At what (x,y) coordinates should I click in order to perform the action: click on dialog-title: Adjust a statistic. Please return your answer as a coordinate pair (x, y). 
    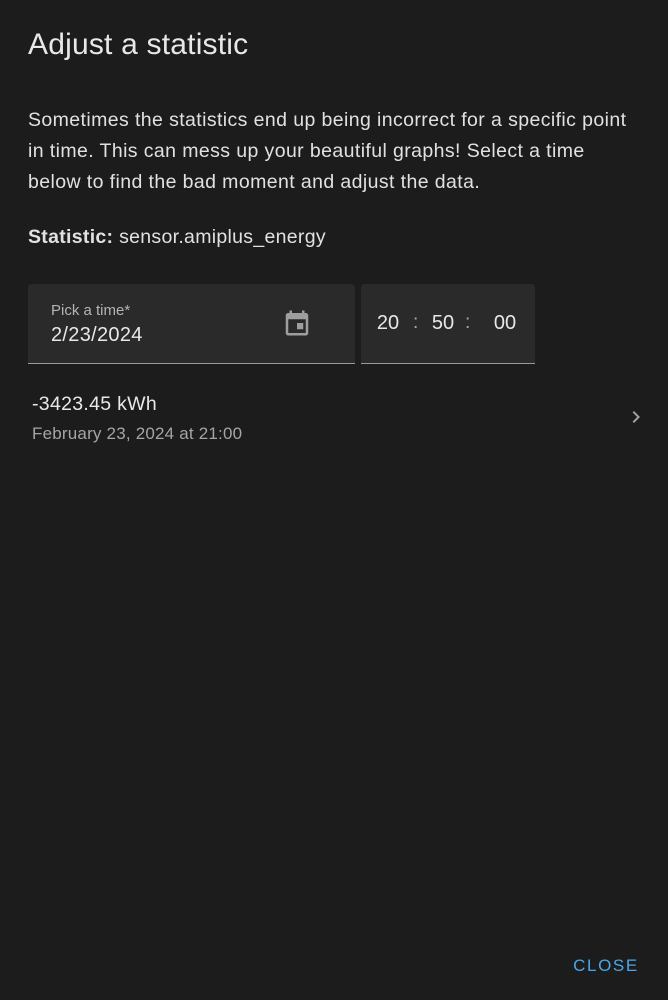
    Looking at the image, I should click on (138, 44).